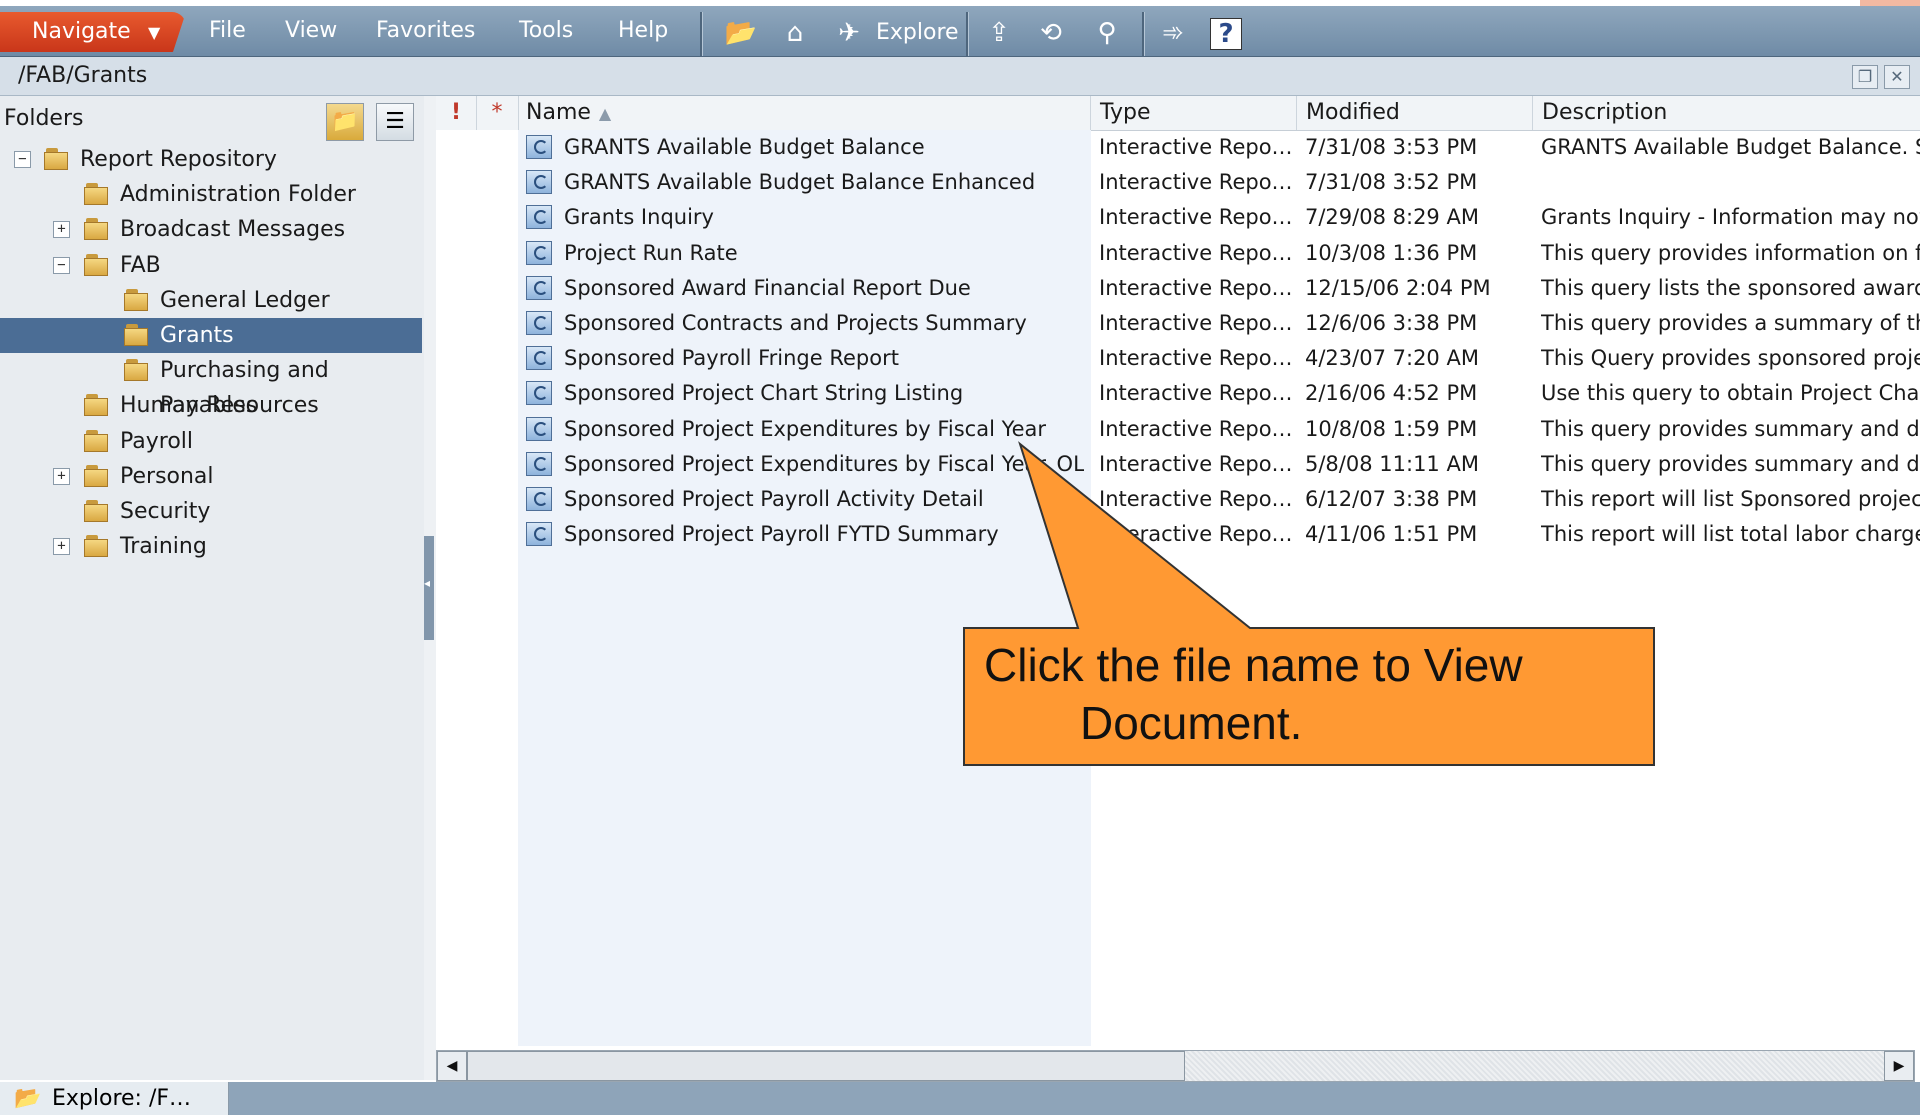  I want to click on type-column-header: Type, so click(1194, 113).